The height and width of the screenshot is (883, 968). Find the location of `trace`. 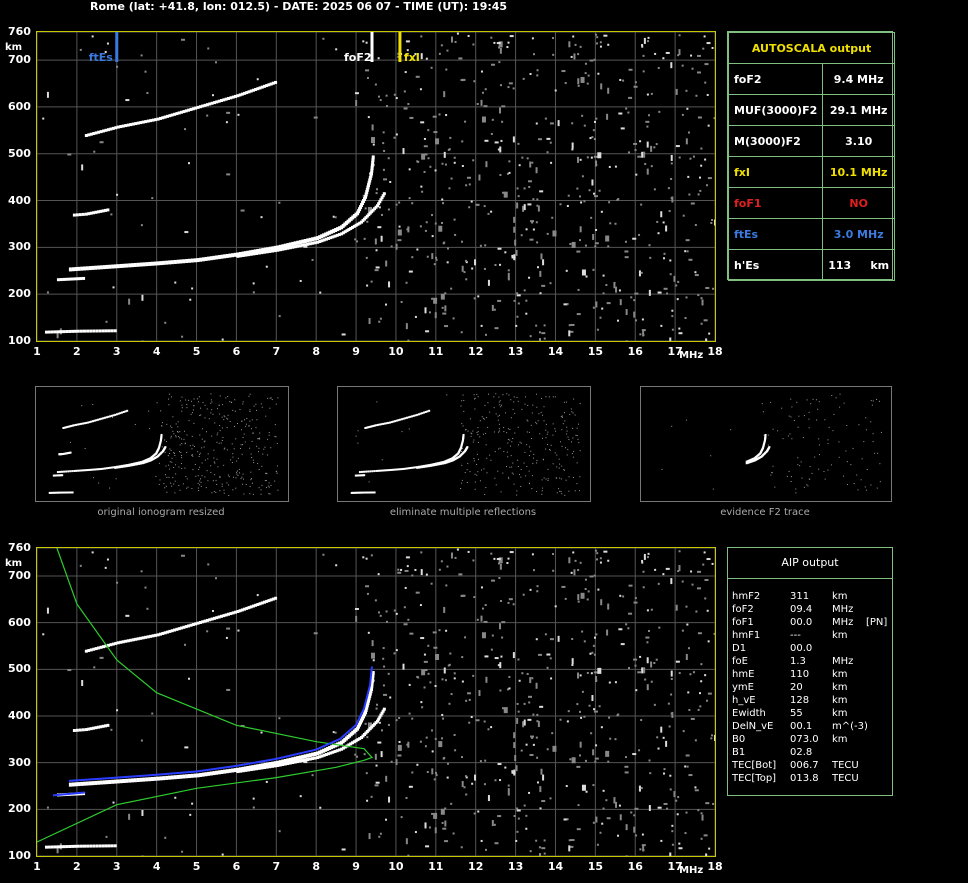

trace is located at coordinates (91, 212).